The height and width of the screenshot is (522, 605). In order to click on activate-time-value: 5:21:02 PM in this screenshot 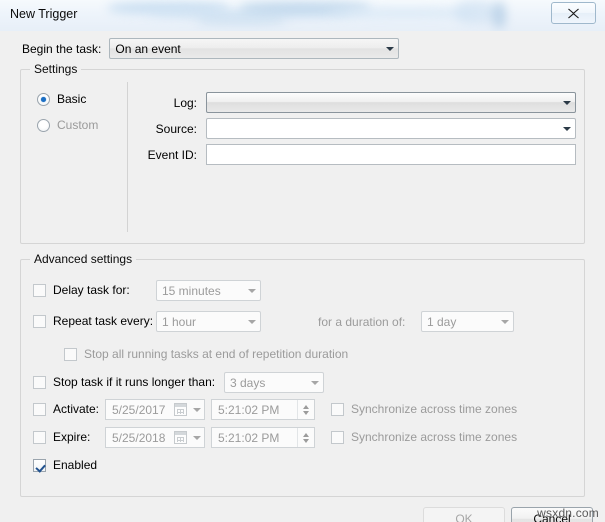, I will do `click(249, 409)`.